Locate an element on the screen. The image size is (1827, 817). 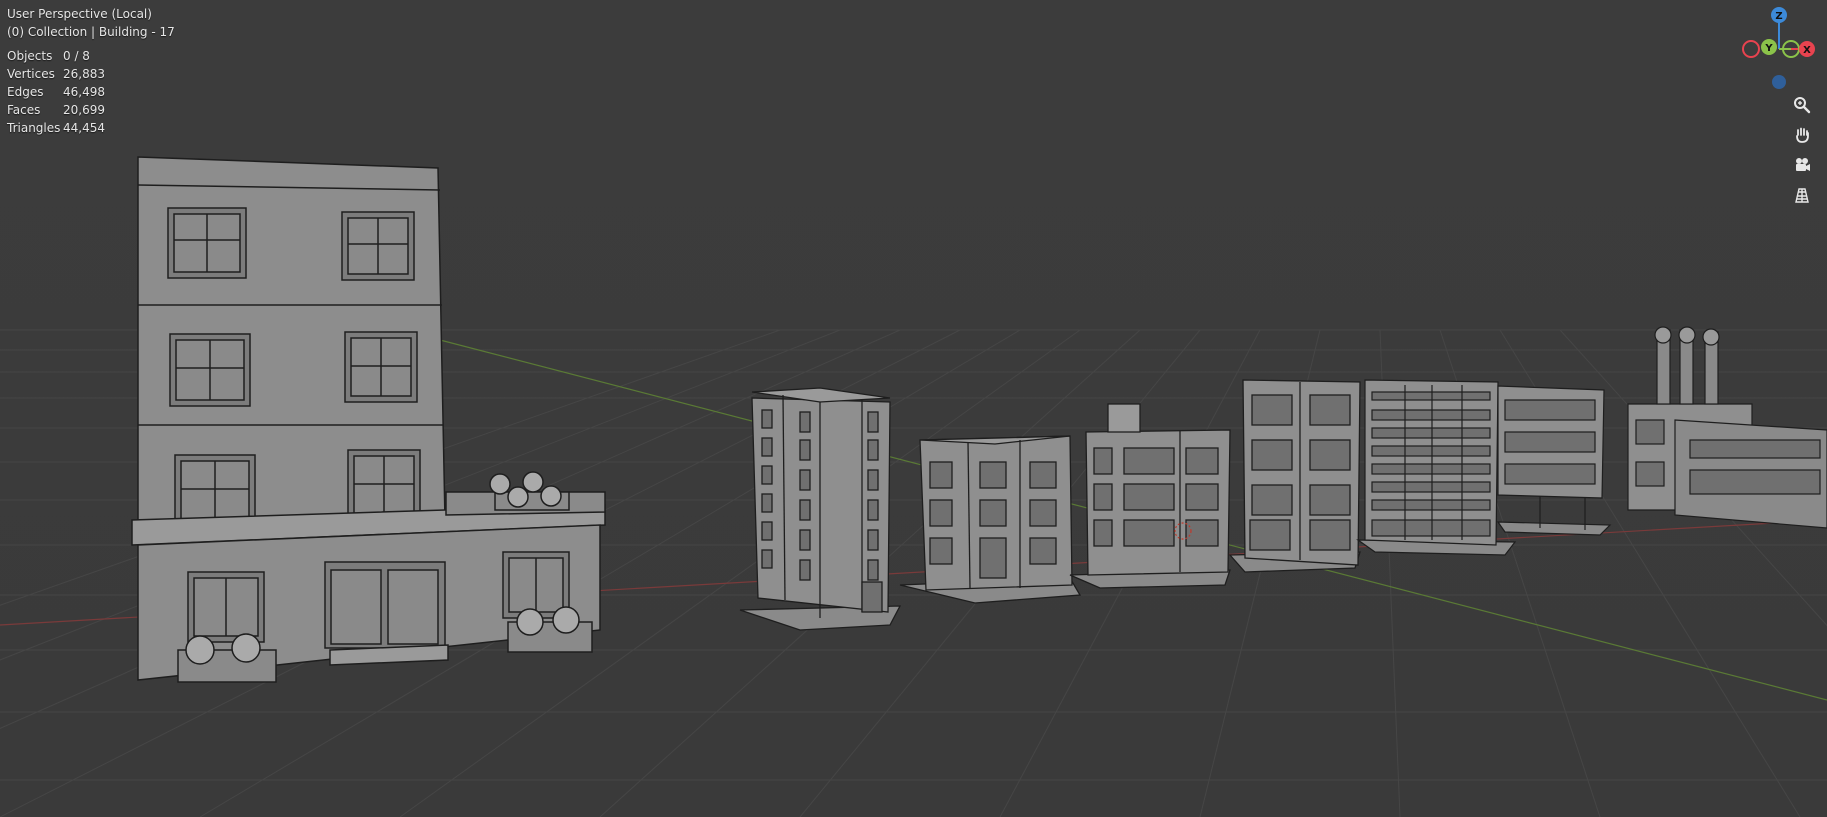
stat-faces: Faces 20,699 is located at coordinates (56, 110).